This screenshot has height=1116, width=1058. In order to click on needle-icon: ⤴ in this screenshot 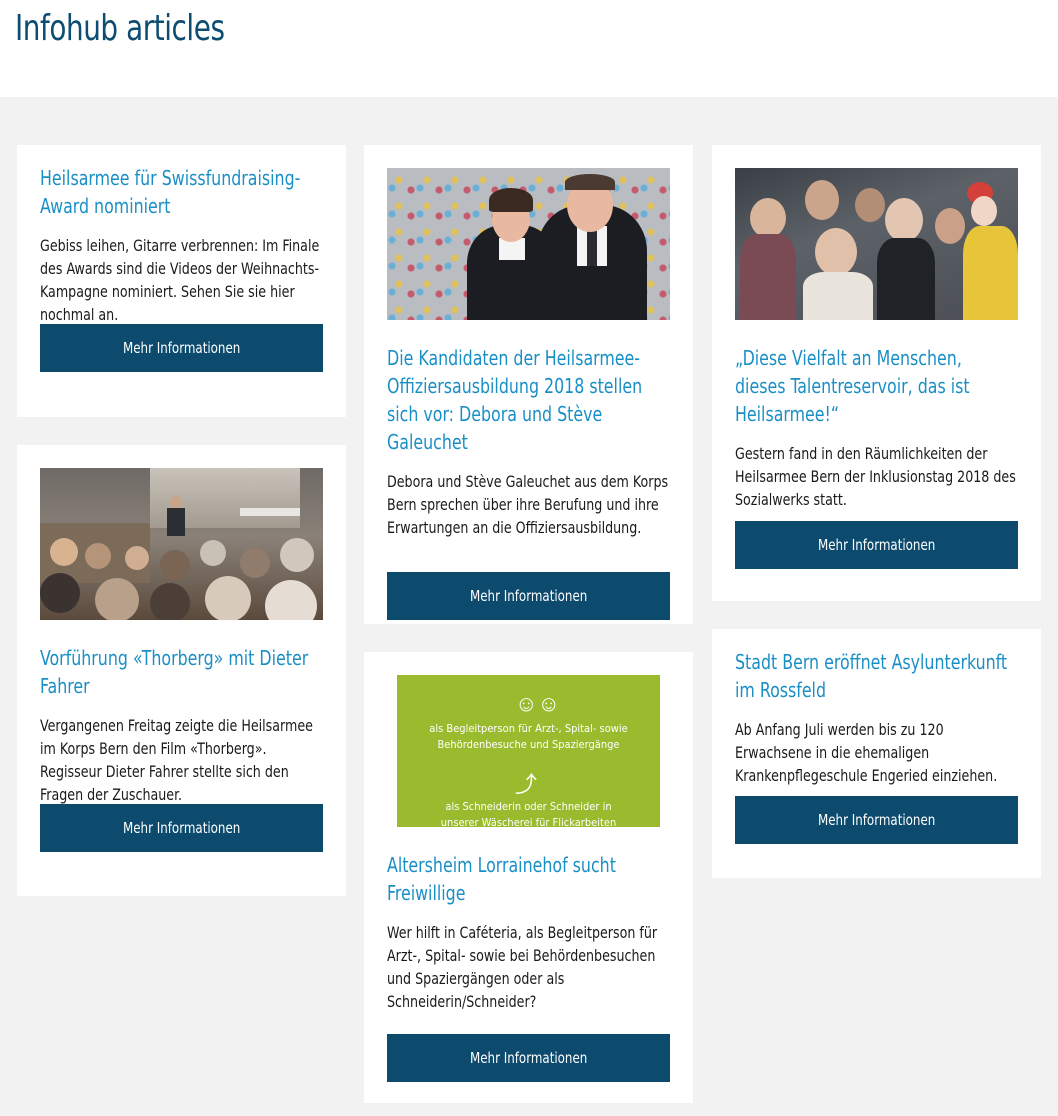, I will do `click(526, 784)`.